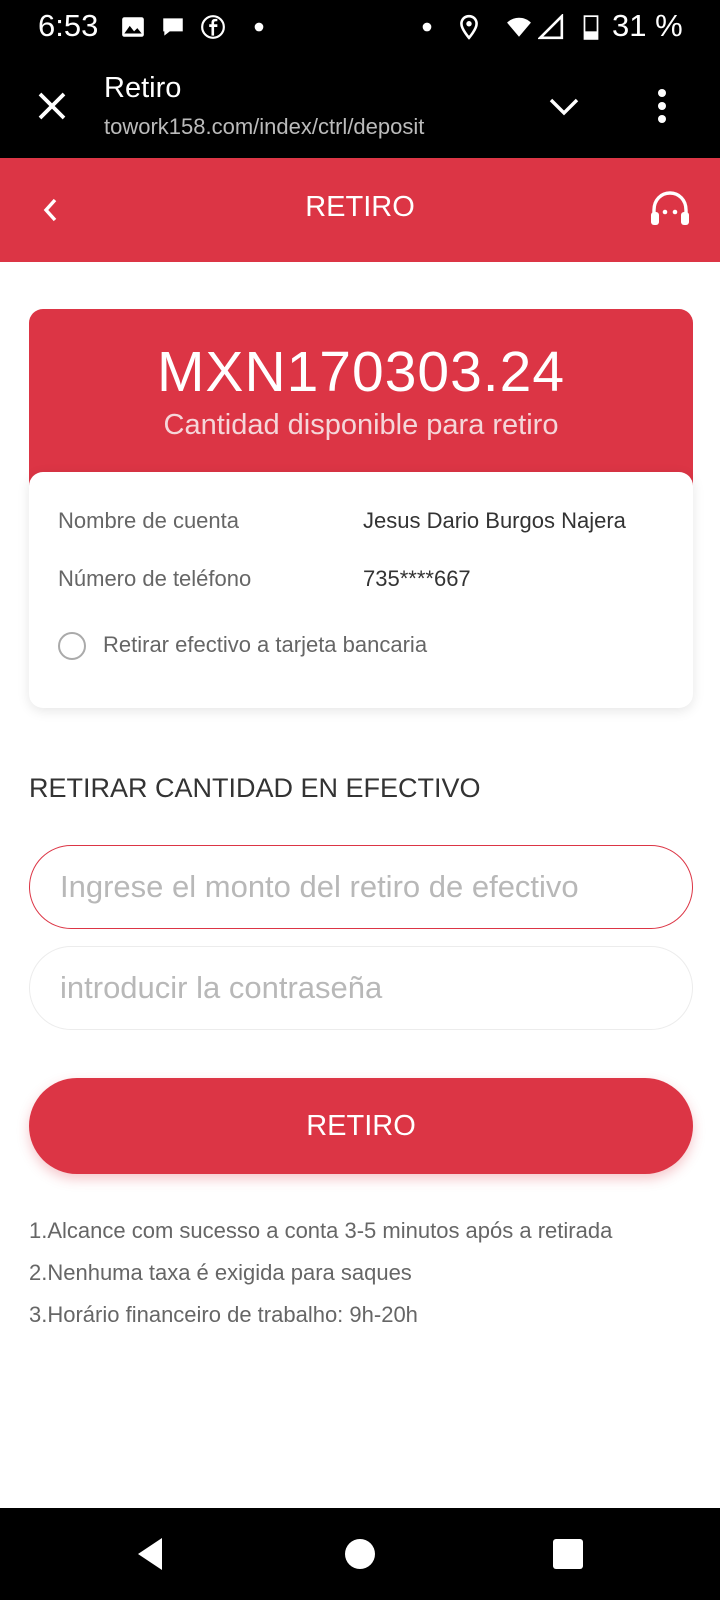 Image resolution: width=720 pixels, height=1600 pixels. Describe the element at coordinates (568, 1554) in the screenshot. I see `nav-recents-icon` at that location.